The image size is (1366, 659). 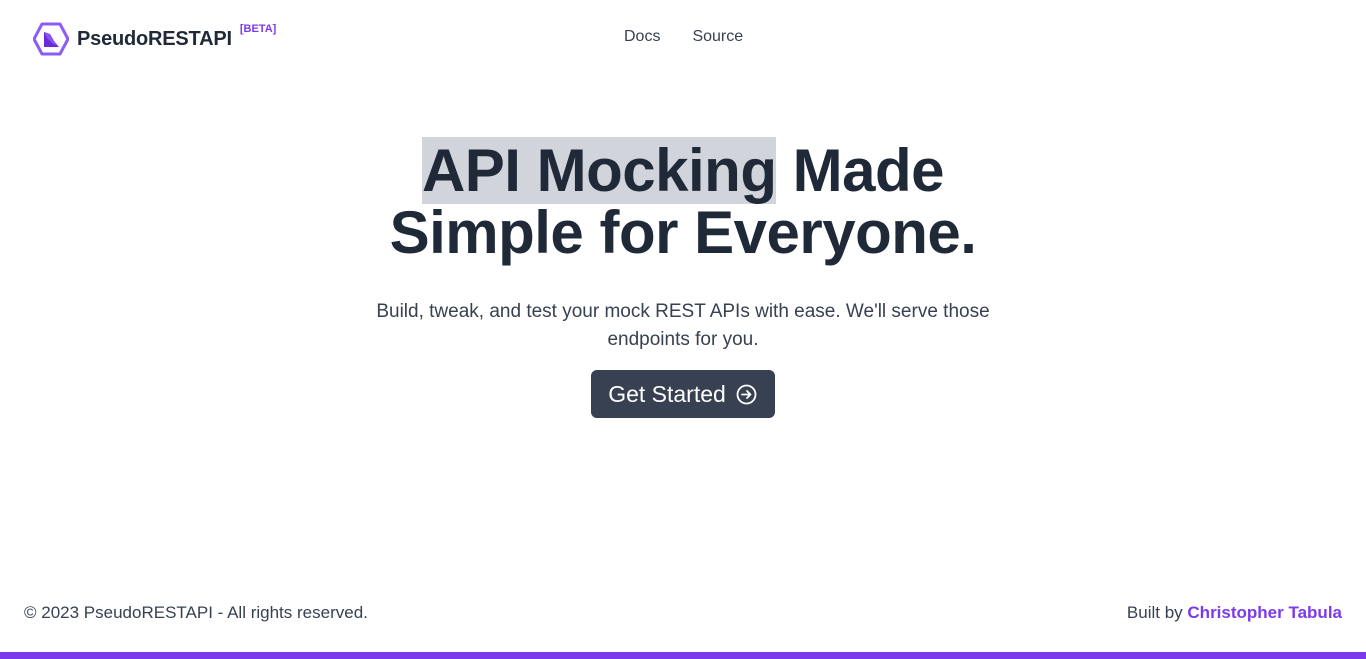 What do you see at coordinates (683, 232) in the screenshot?
I see `hero-title-line-2: Simple for Everyone.` at bounding box center [683, 232].